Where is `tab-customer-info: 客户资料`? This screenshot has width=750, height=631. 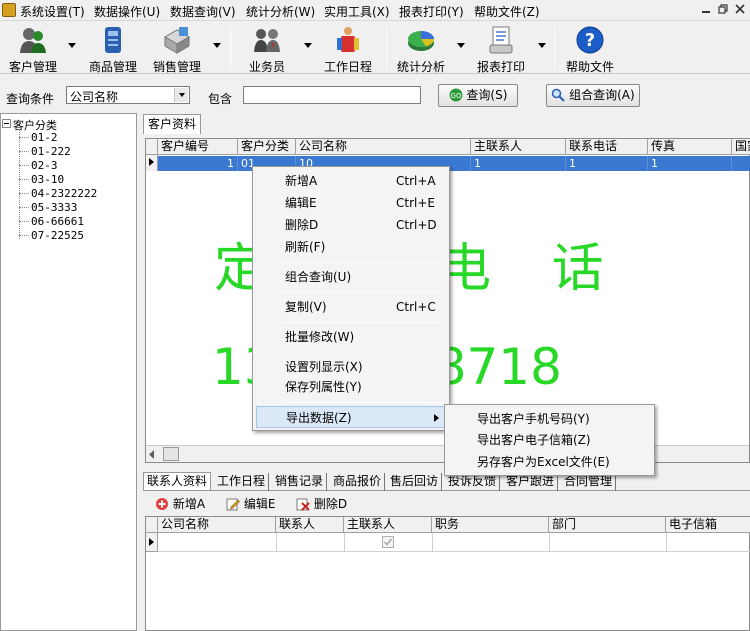 tab-customer-info: 客户资料 is located at coordinates (172, 124).